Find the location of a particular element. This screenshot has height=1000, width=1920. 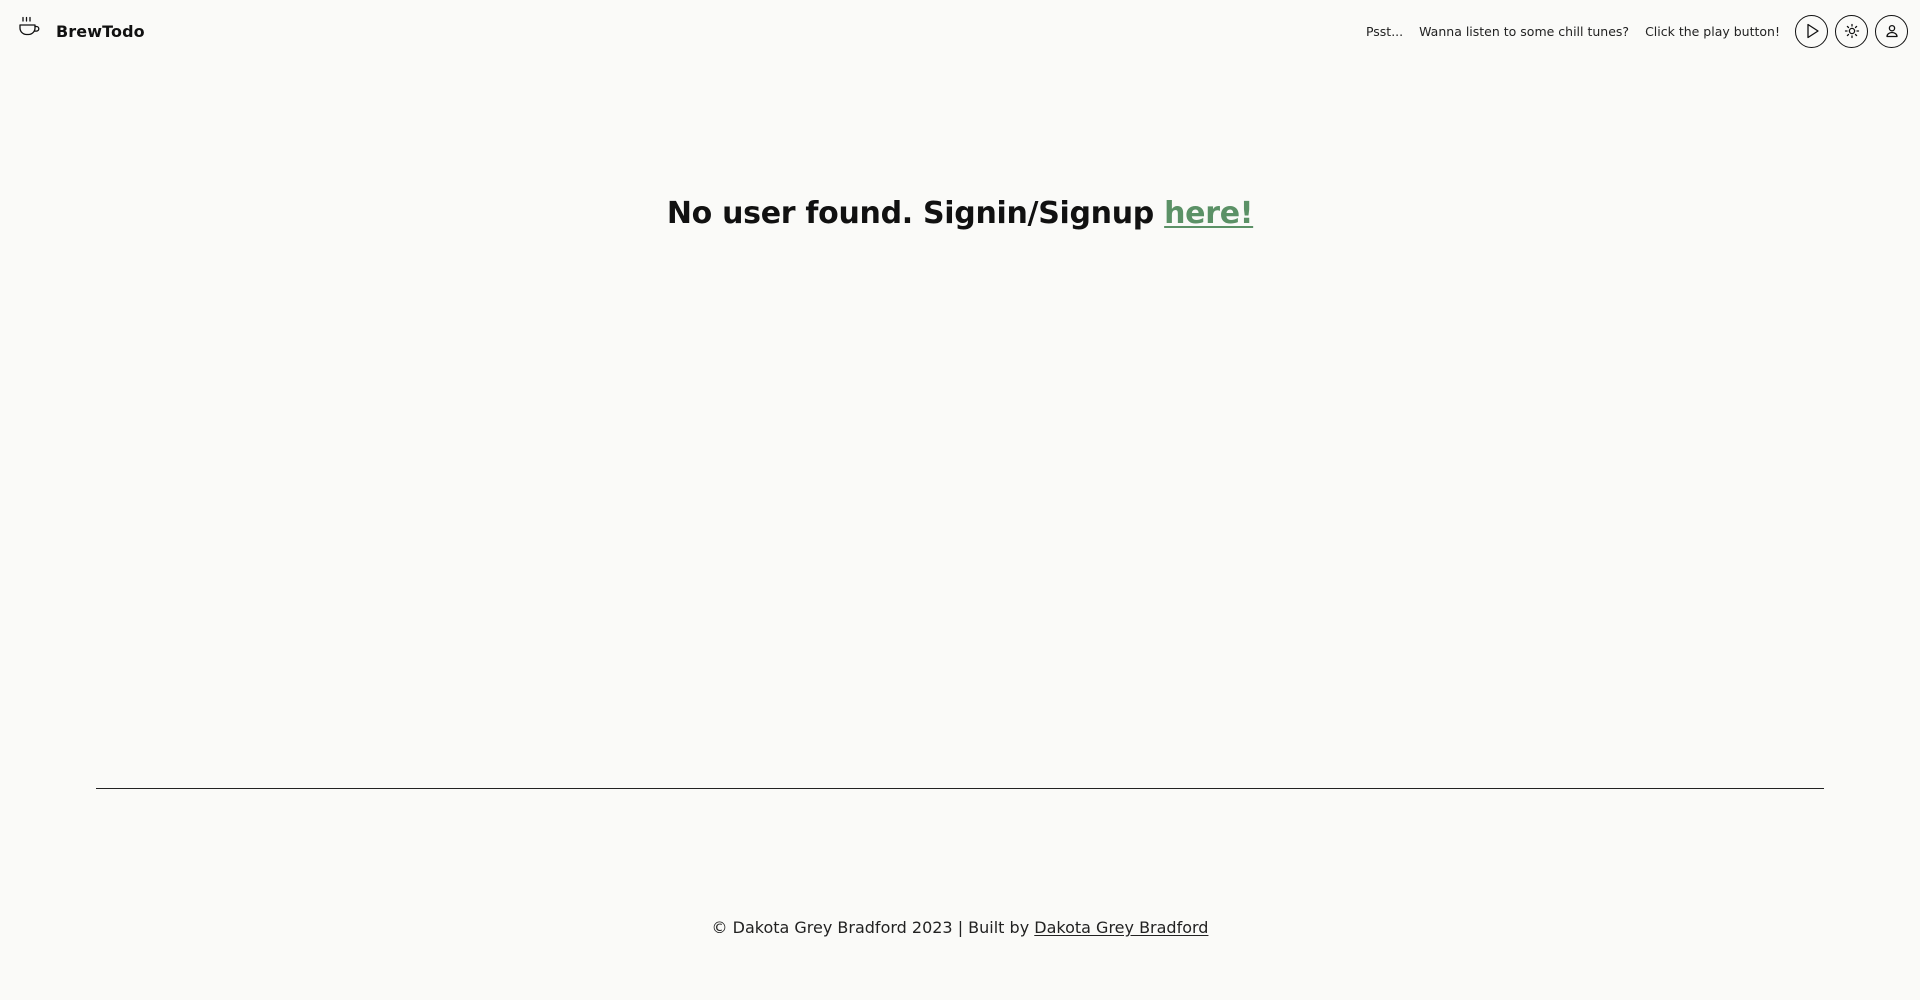

user-icon is located at coordinates (1892, 31).